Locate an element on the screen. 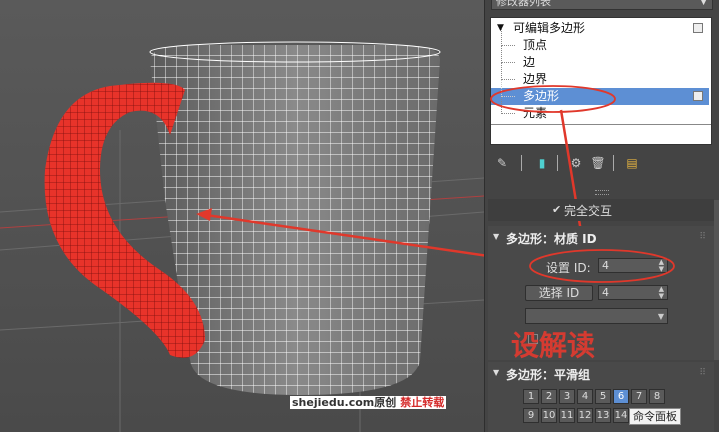  smoothing-group-10: 10 is located at coordinates (549, 415).